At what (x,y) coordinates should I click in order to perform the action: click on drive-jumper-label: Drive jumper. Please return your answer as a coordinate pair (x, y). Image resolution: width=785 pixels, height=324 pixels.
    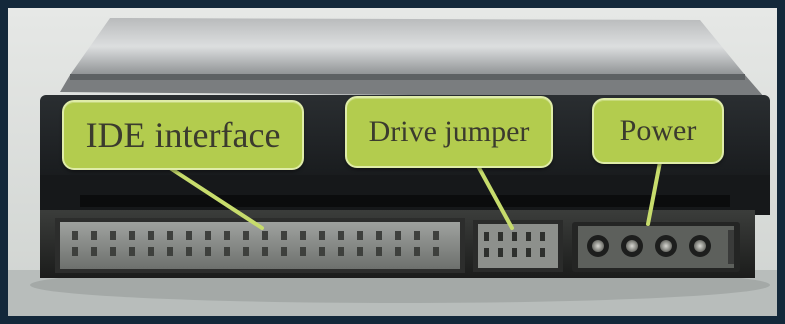
    Looking at the image, I should click on (449, 131).